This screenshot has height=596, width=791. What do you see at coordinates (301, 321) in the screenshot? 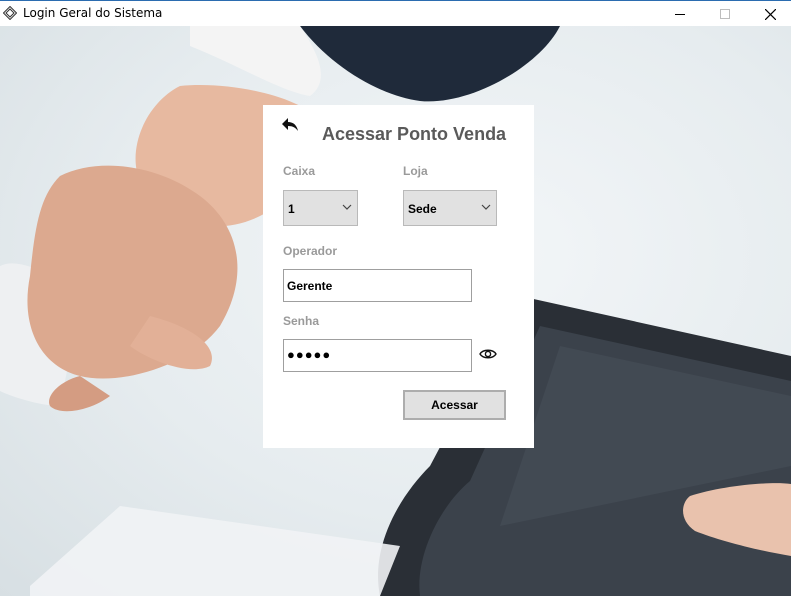
I see `senha-label: Senha` at bounding box center [301, 321].